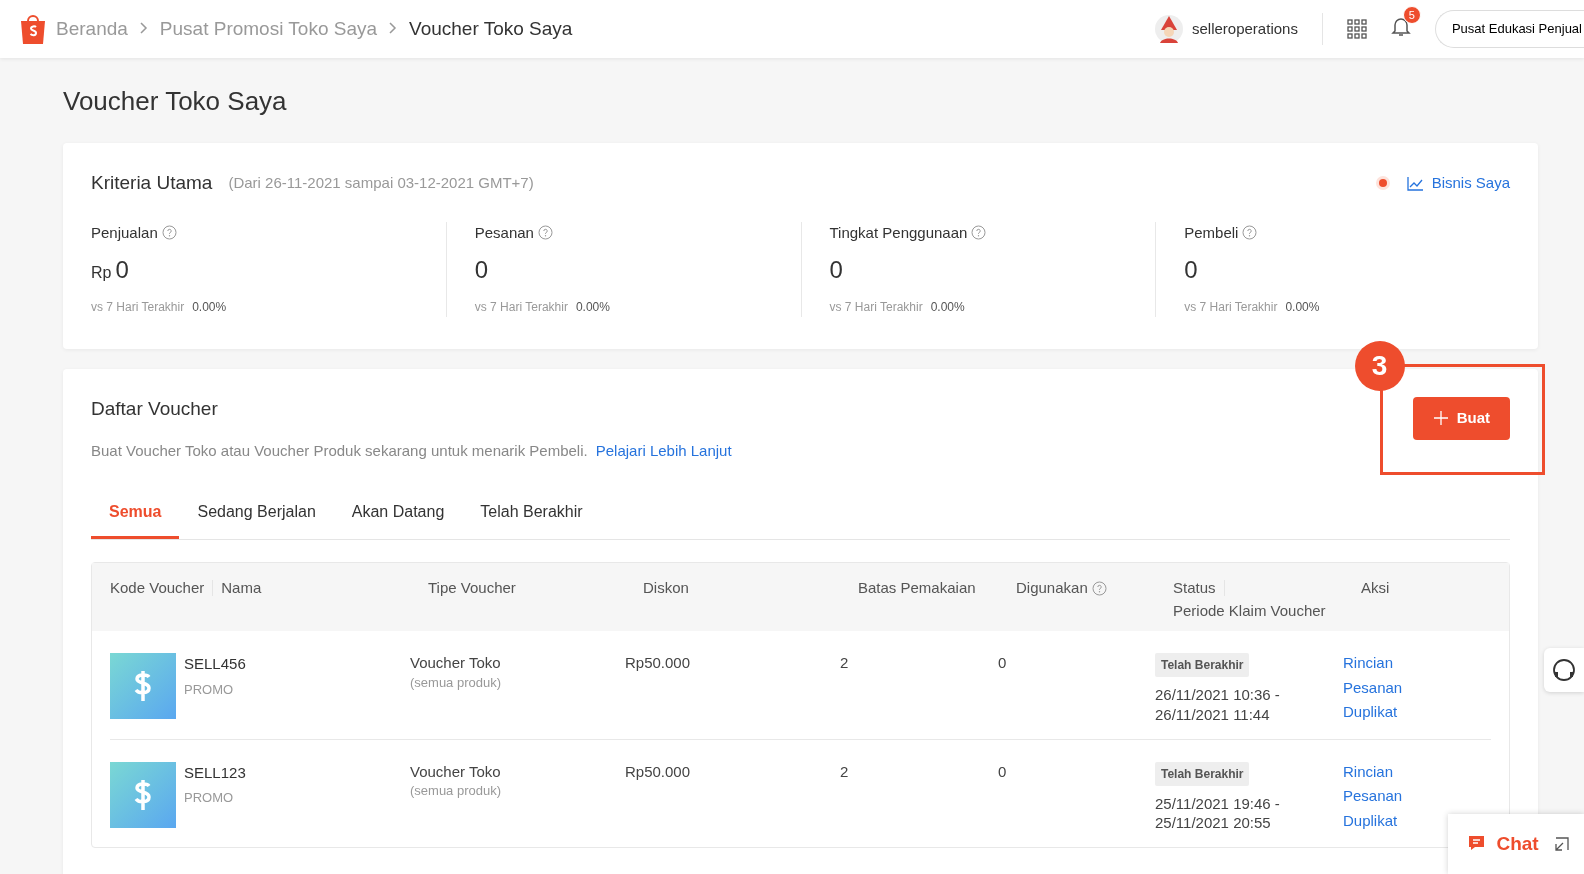  What do you see at coordinates (1461, 418) in the screenshot?
I see `create-button: Buat` at bounding box center [1461, 418].